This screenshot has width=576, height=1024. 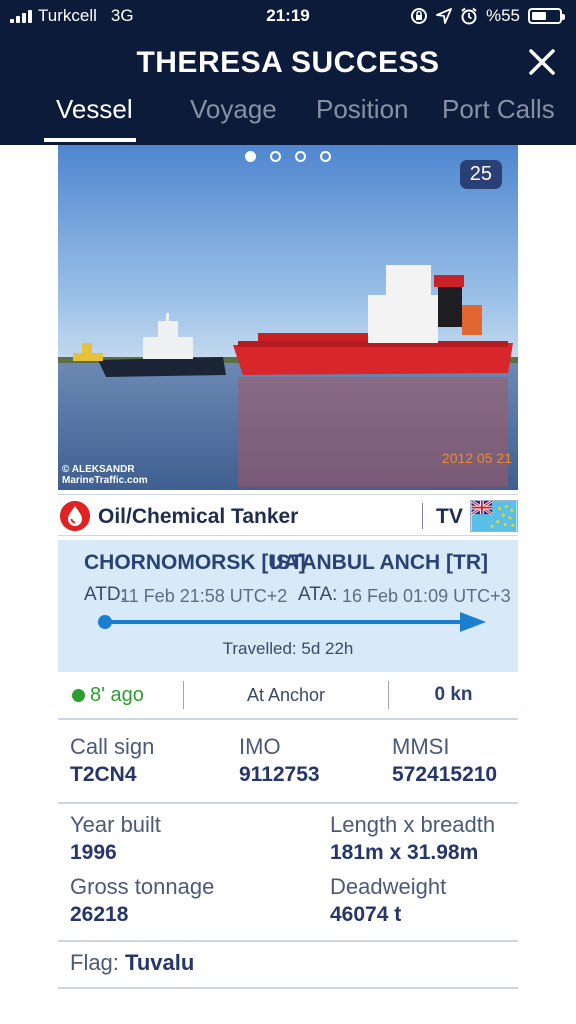 I want to click on vessel-type: Oil/Chemical Tanker, so click(x=198, y=516).